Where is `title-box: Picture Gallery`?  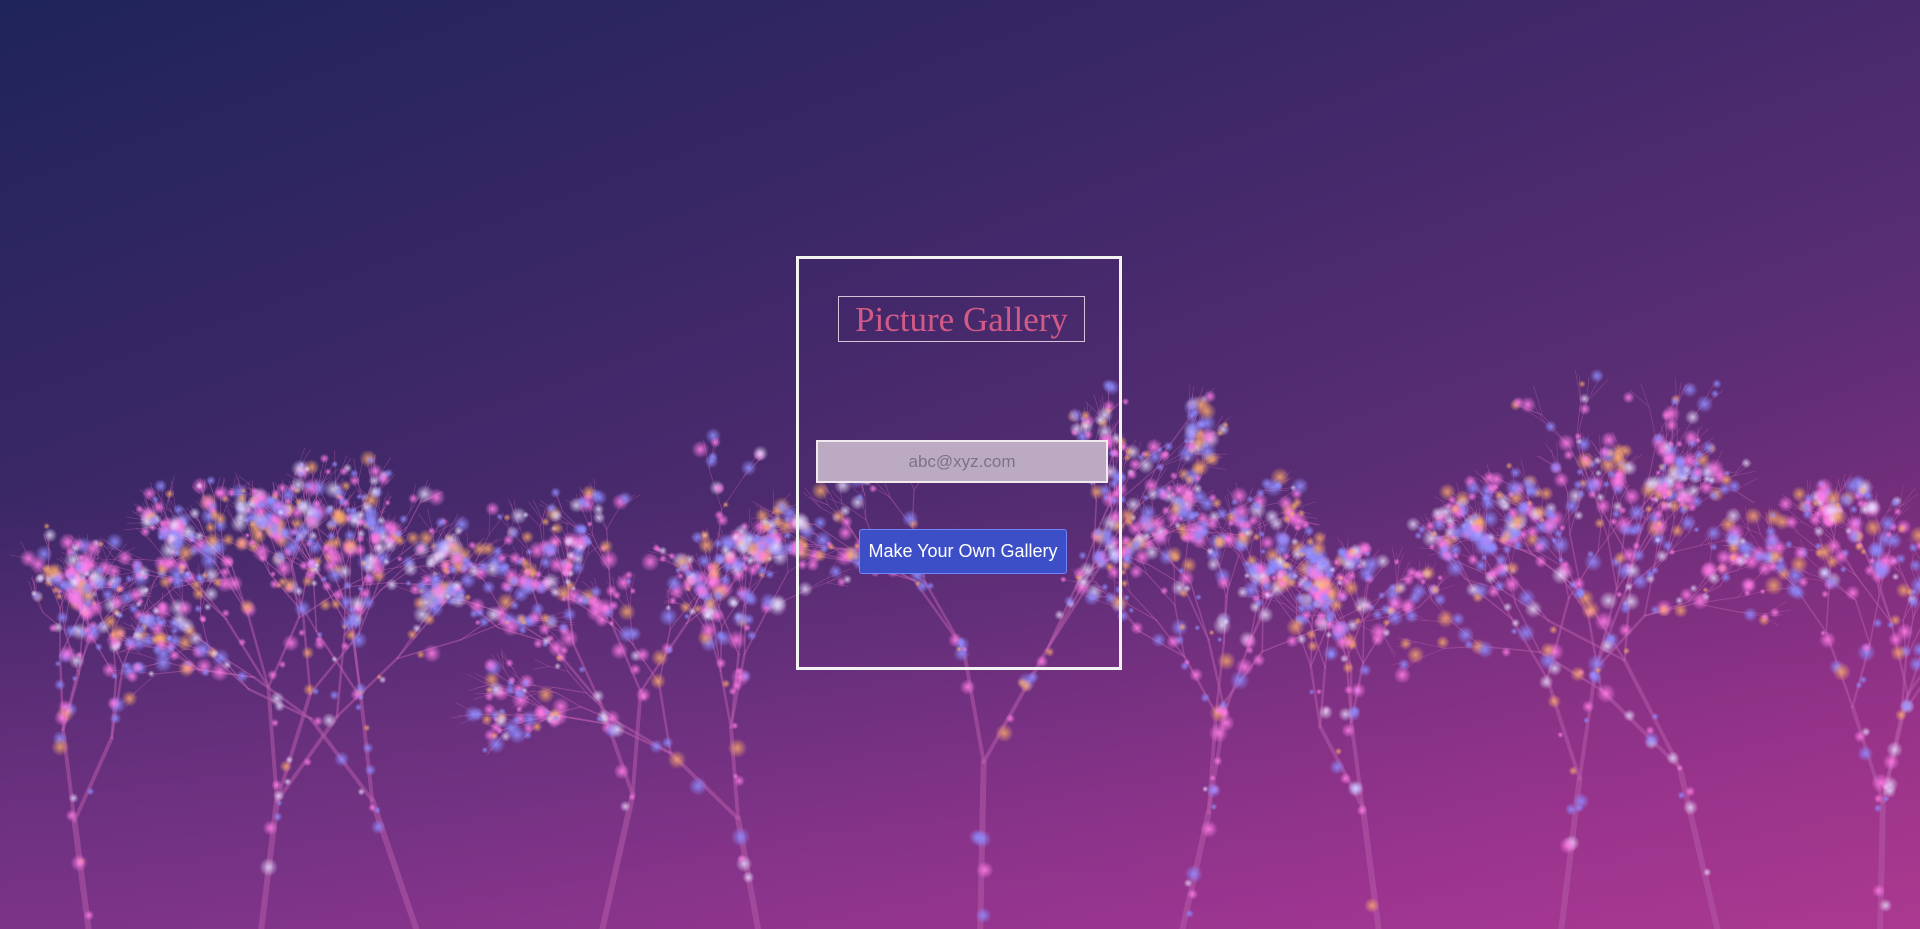
title-box: Picture Gallery is located at coordinates (961, 319).